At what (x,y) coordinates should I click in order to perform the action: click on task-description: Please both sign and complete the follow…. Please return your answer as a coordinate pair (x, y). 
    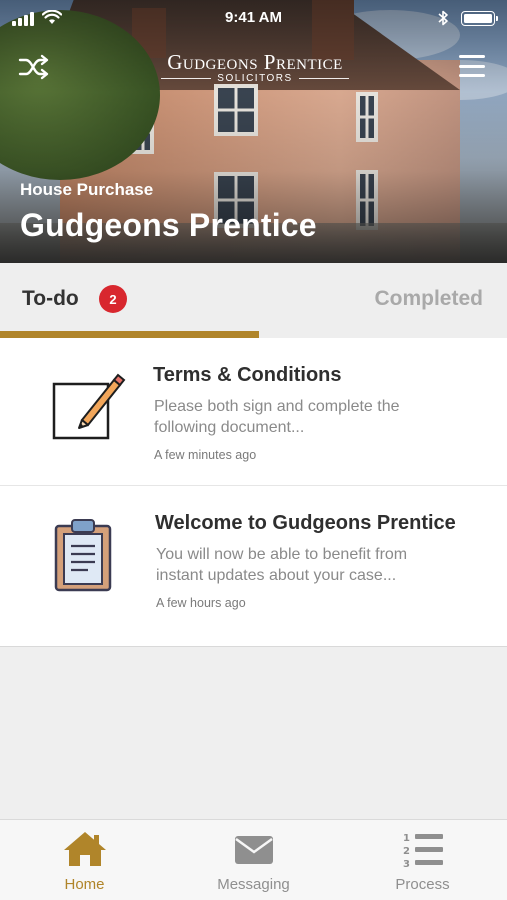
    Looking at the image, I should click on (277, 417).